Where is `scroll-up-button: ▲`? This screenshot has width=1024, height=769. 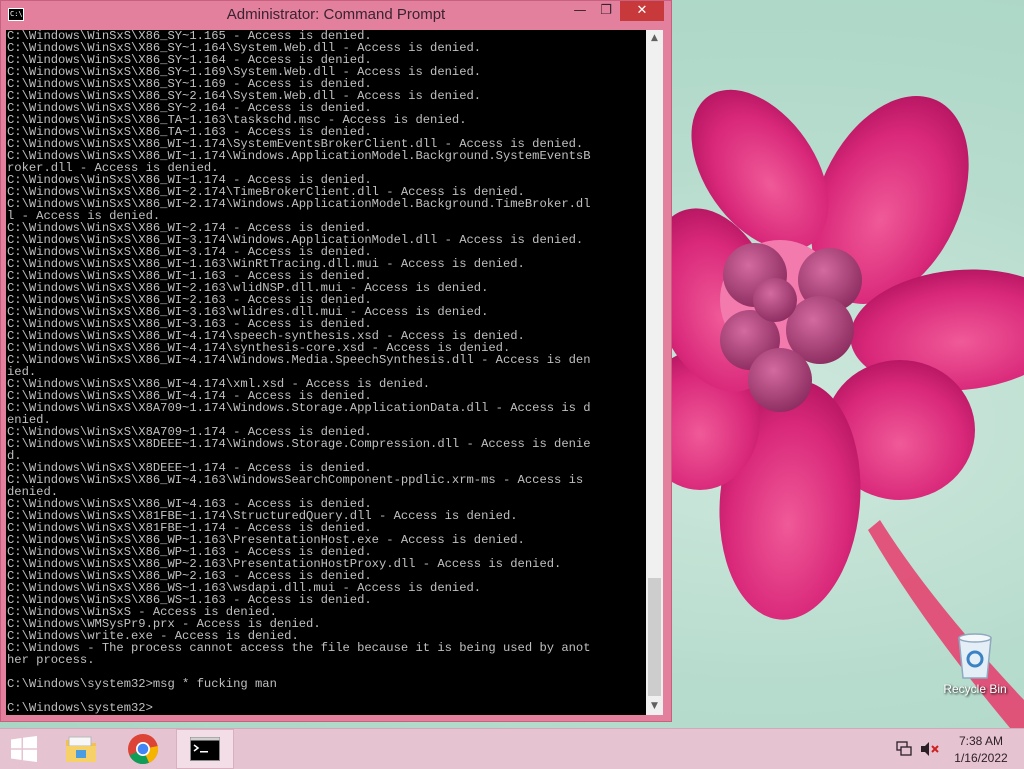 scroll-up-button: ▲ is located at coordinates (654, 38).